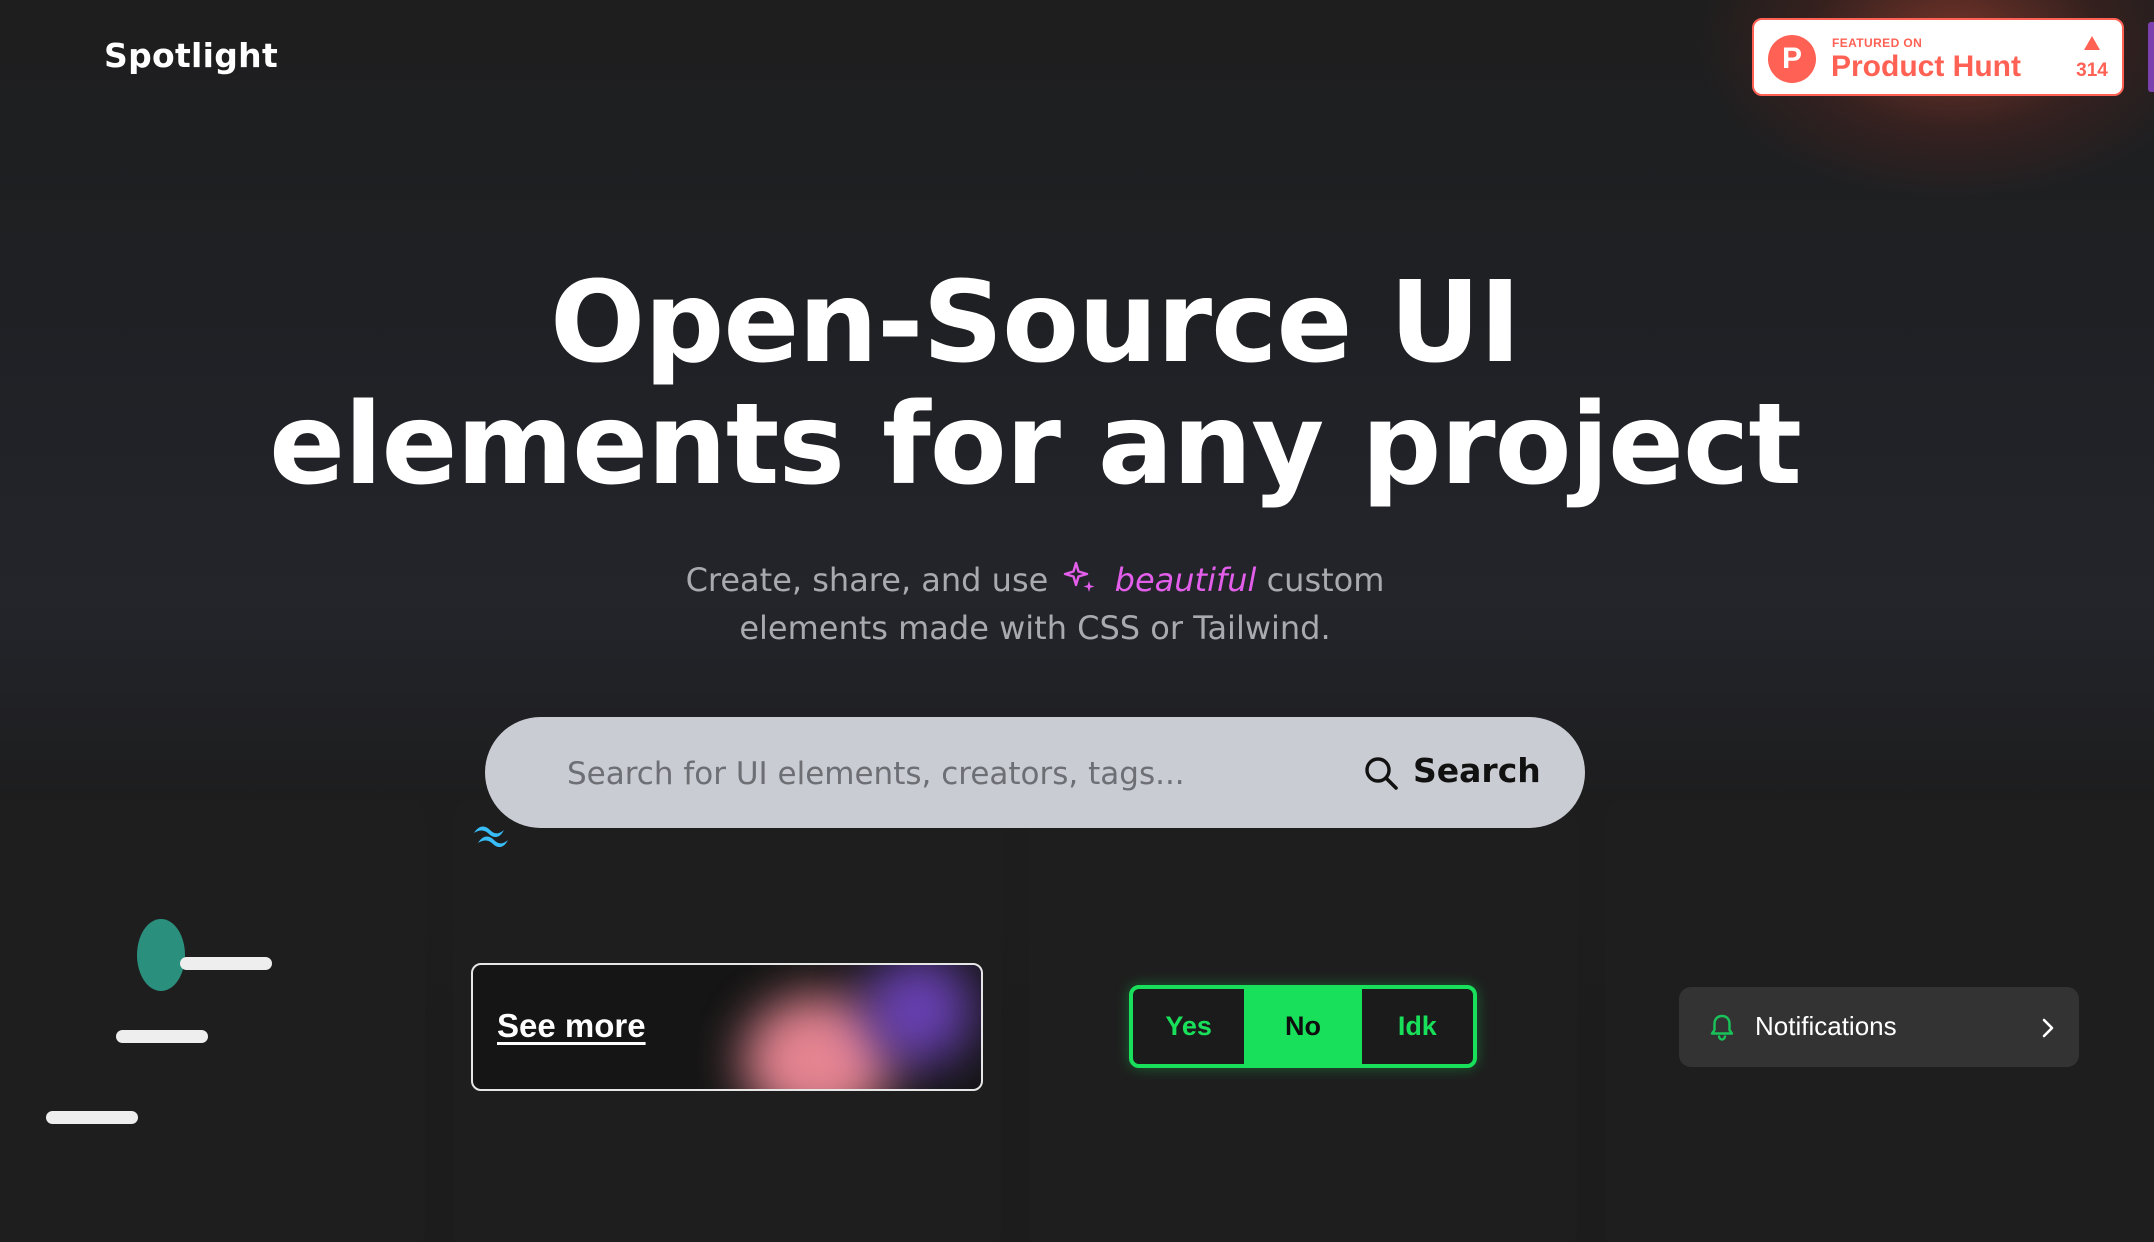  I want to click on product-hunt-badge: P FEATURED ON Product Hunt 314, so click(1938, 57).